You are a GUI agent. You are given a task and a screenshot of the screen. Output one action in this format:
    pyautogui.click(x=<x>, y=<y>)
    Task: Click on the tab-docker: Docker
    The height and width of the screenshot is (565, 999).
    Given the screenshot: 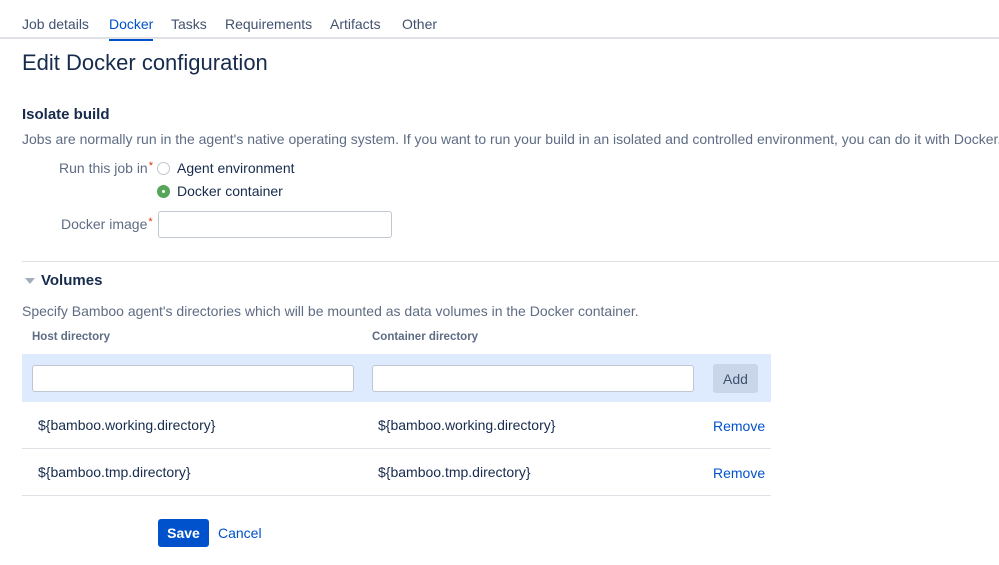 What is the action you would take?
    pyautogui.click(x=131, y=28)
    